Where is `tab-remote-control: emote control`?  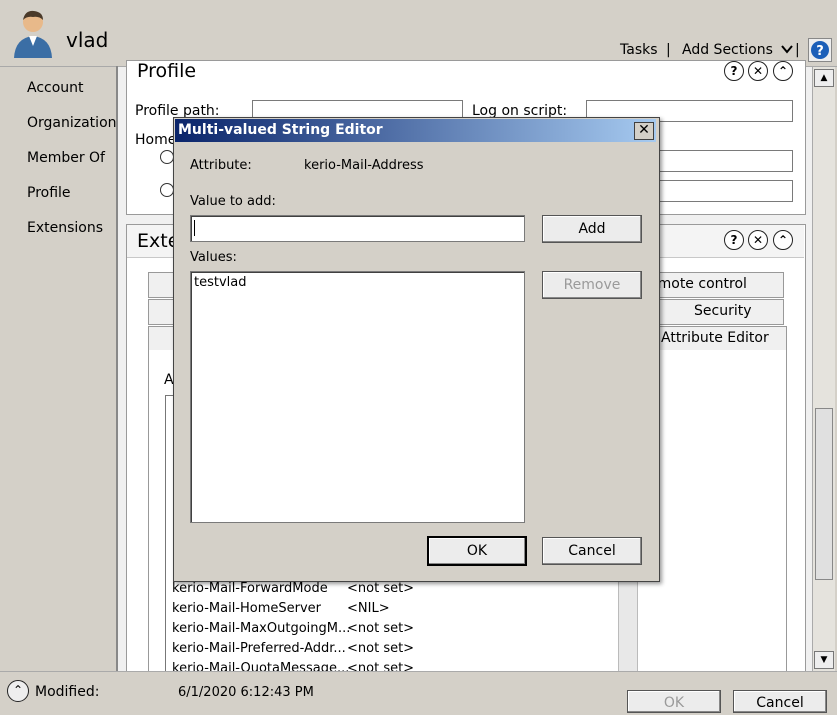 tab-remote-control: emote control is located at coordinates (698, 284).